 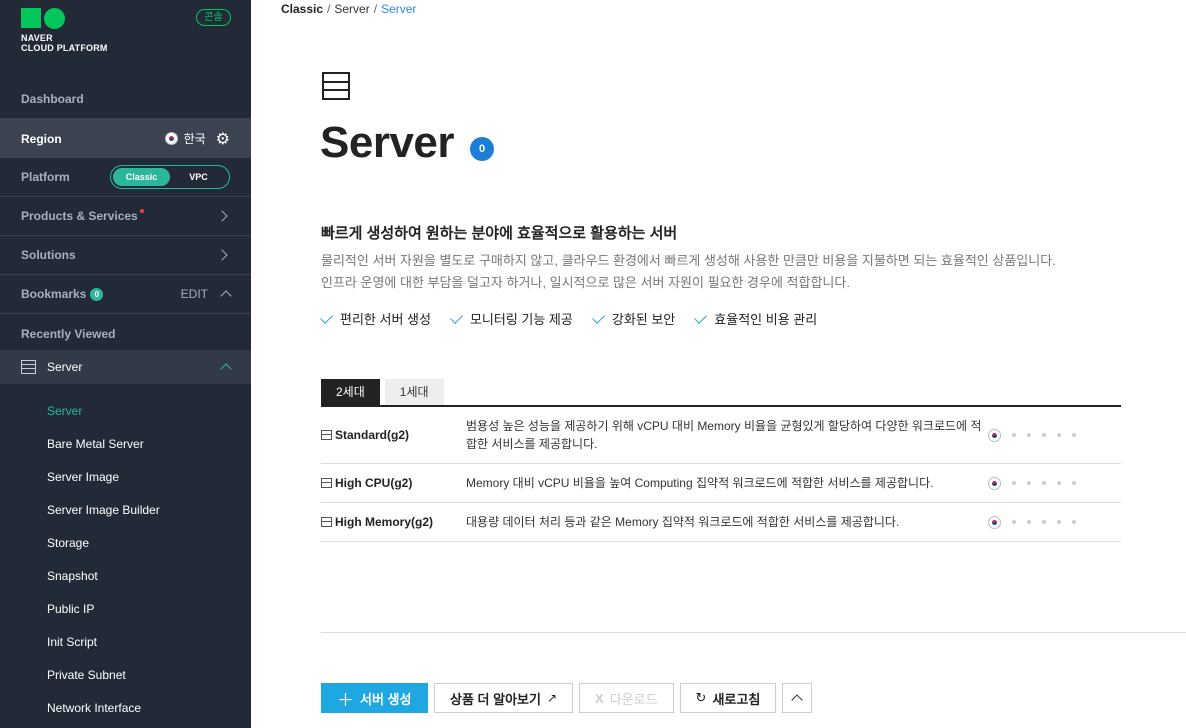 What do you see at coordinates (68, 333) in the screenshot?
I see `recently-viewed-label: Recently Viewed` at bounding box center [68, 333].